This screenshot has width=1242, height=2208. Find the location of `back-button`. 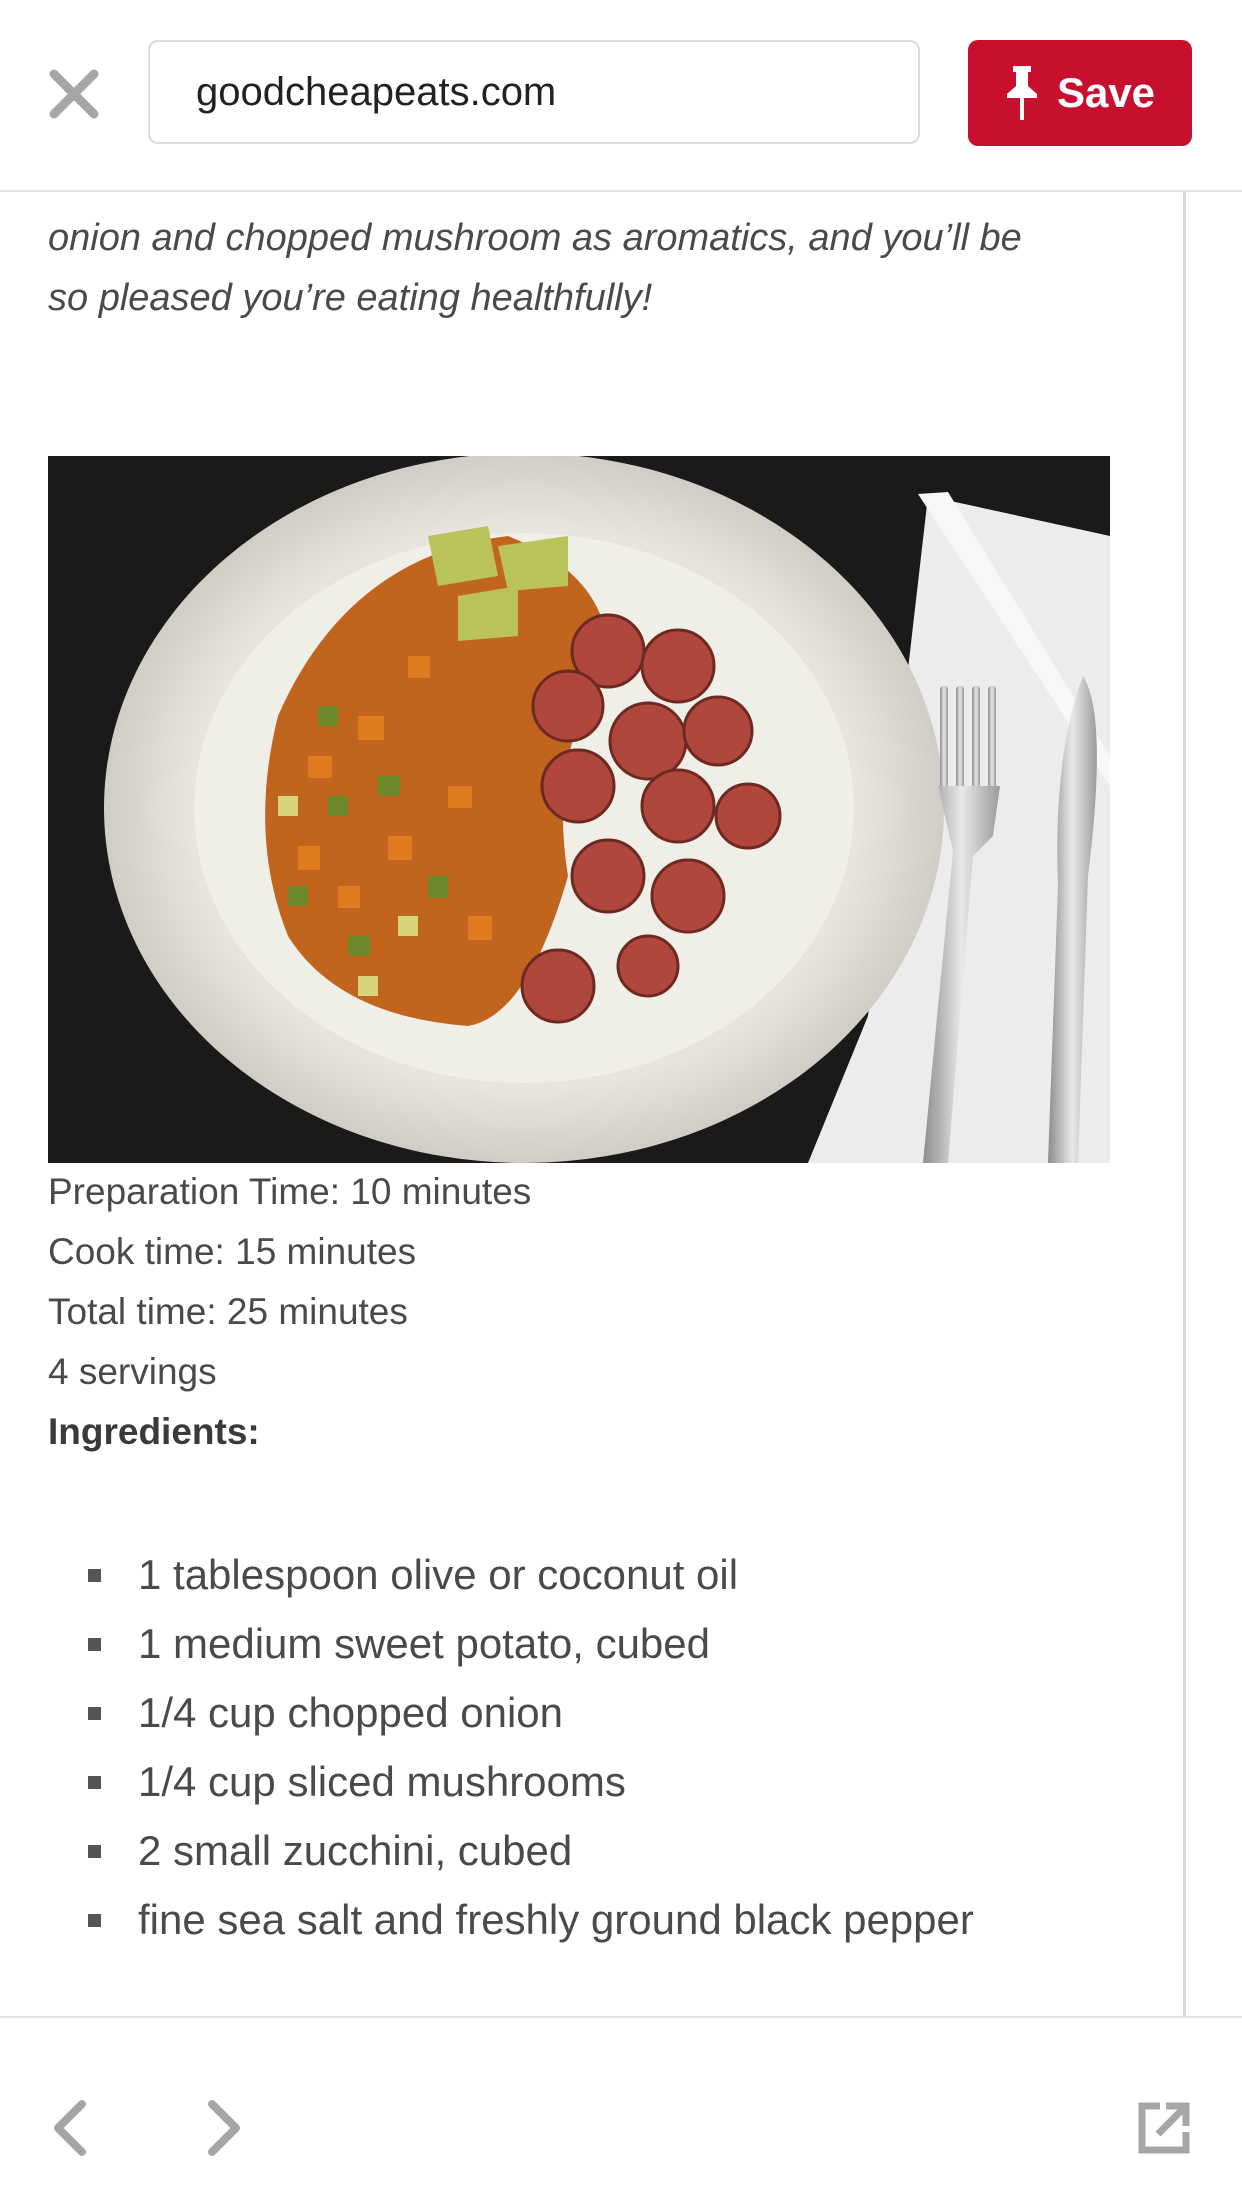

back-button is located at coordinates (70, 2128).